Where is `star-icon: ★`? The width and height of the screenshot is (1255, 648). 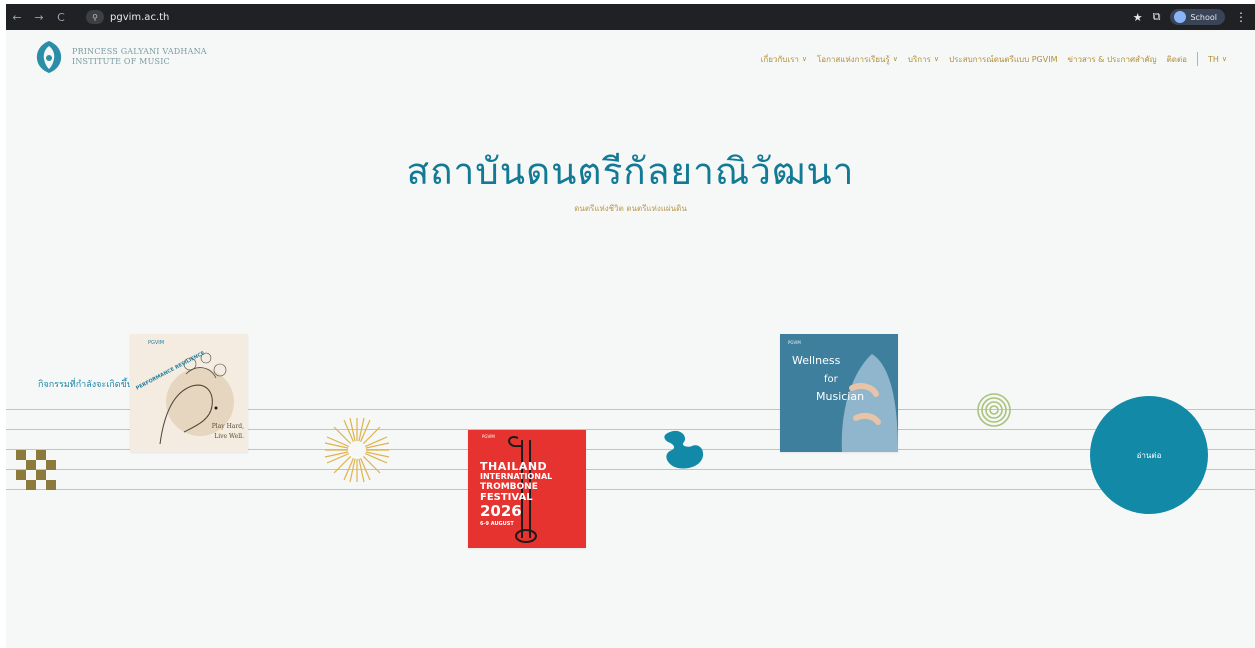 star-icon: ★ is located at coordinates (1138, 17).